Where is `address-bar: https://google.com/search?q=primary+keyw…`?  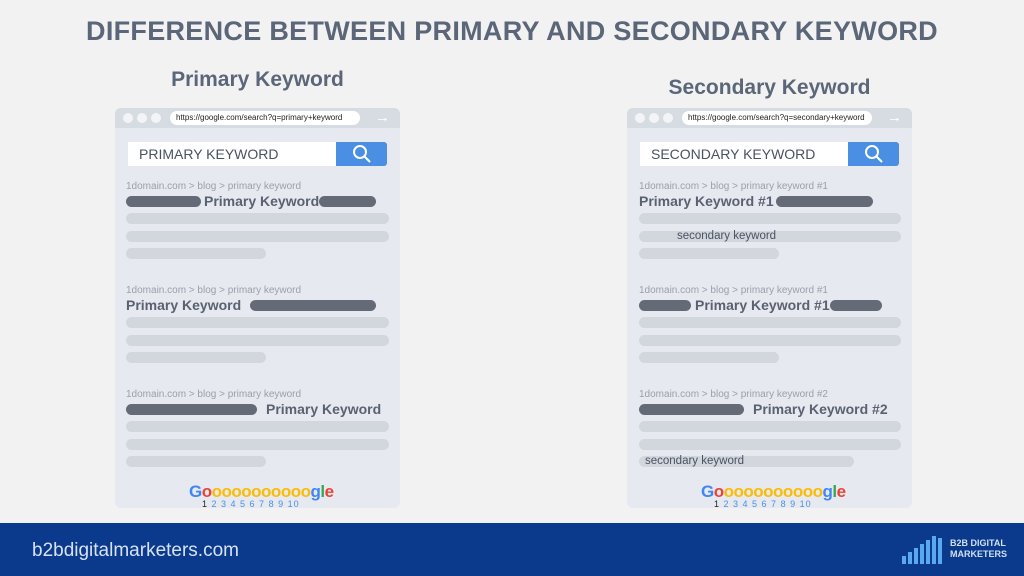 address-bar: https://google.com/search?q=primary+keyw… is located at coordinates (265, 118).